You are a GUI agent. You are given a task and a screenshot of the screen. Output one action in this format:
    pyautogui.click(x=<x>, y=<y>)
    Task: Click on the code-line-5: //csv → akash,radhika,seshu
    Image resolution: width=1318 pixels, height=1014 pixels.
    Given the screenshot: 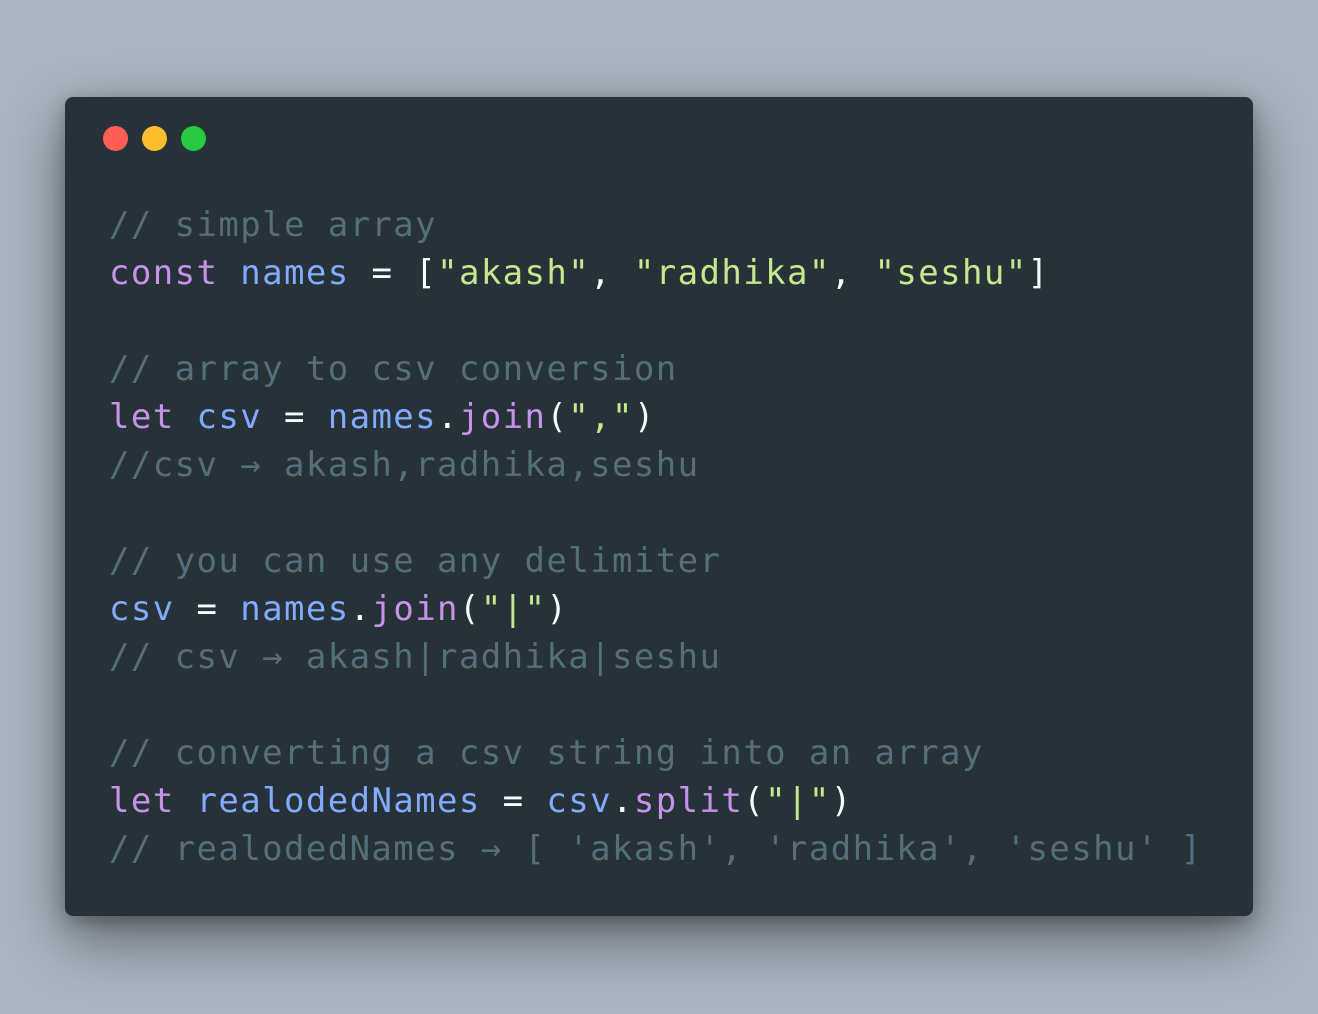 What is the action you would take?
    pyautogui.click(x=656, y=465)
    